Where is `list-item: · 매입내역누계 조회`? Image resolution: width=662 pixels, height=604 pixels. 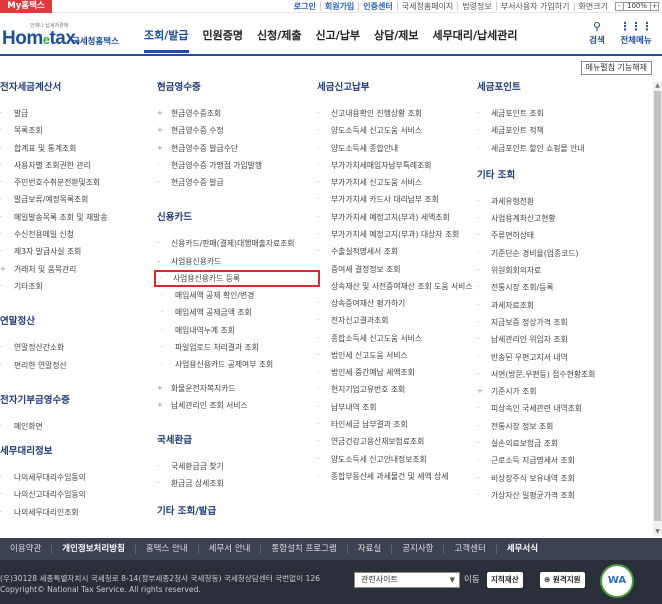 list-item: · 매입내역누계 조회 is located at coordinates (237, 330).